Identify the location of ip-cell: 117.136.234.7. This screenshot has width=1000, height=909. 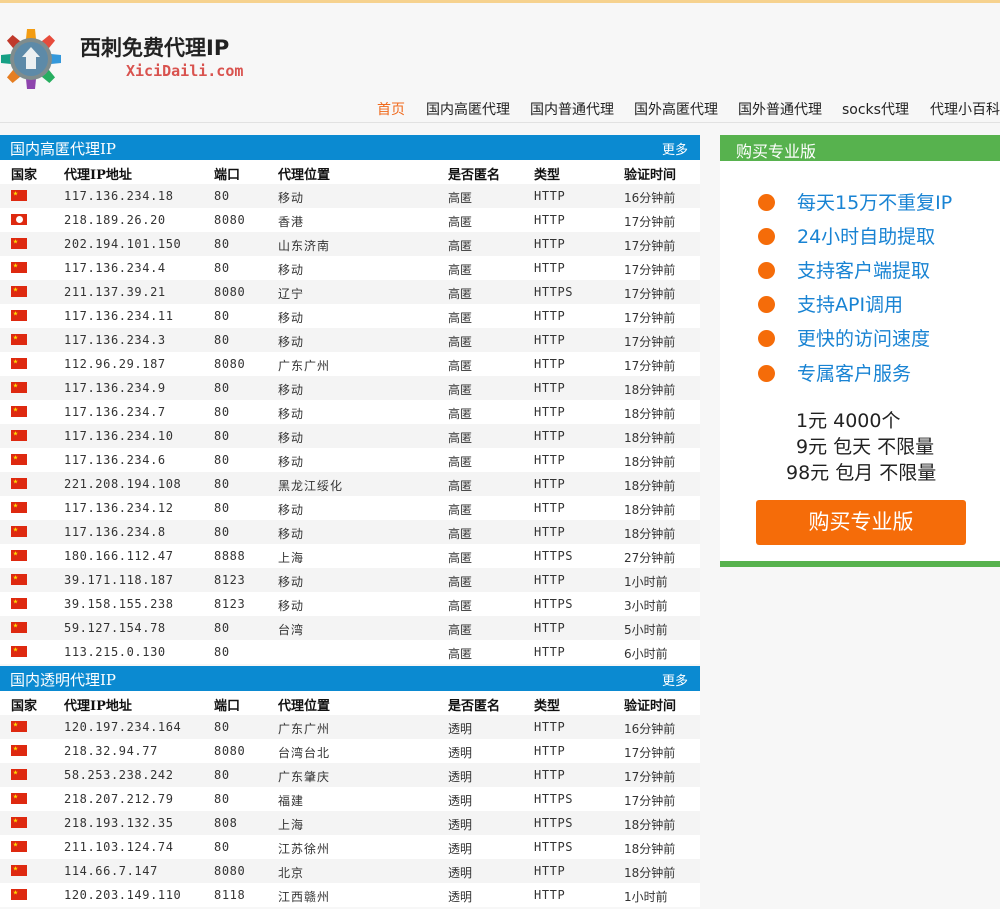
(115, 412).